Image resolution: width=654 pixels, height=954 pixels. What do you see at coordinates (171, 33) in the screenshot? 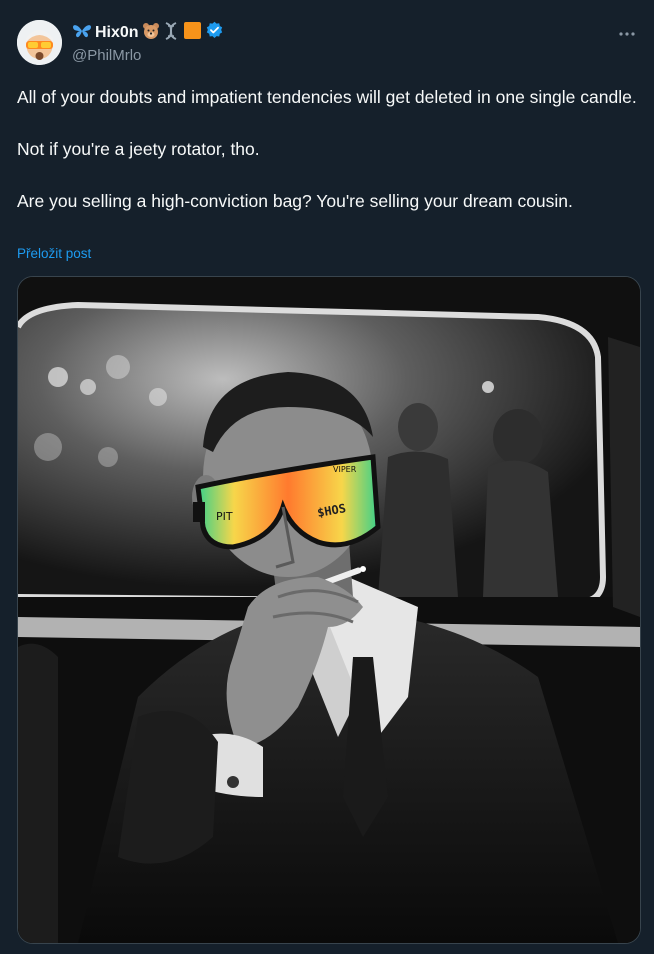
I see `dna-icon` at bounding box center [171, 33].